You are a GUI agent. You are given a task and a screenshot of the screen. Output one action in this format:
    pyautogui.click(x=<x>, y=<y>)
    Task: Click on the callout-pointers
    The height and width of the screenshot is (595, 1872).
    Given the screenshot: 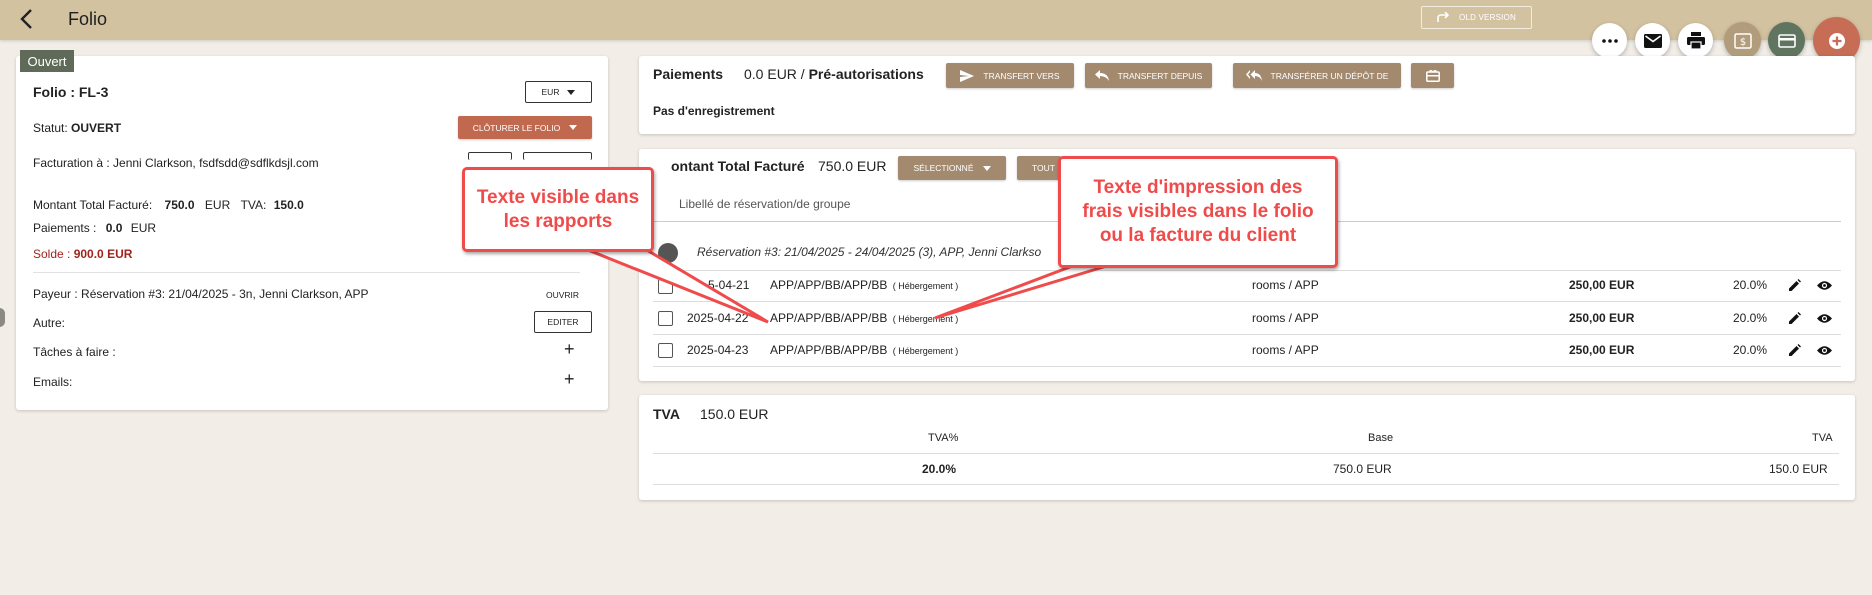 What is the action you would take?
    pyautogui.click(x=844, y=284)
    